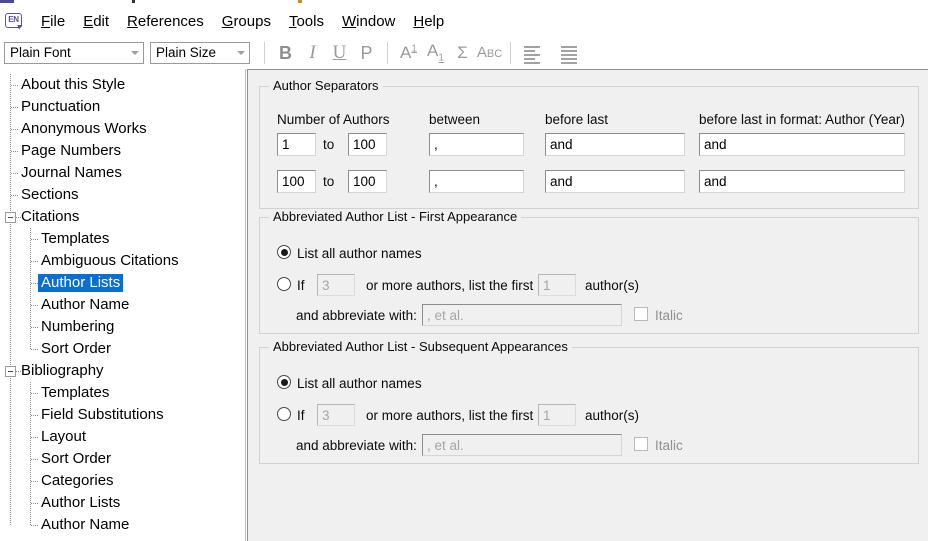  I want to click on align-justify-button, so click(568, 53).